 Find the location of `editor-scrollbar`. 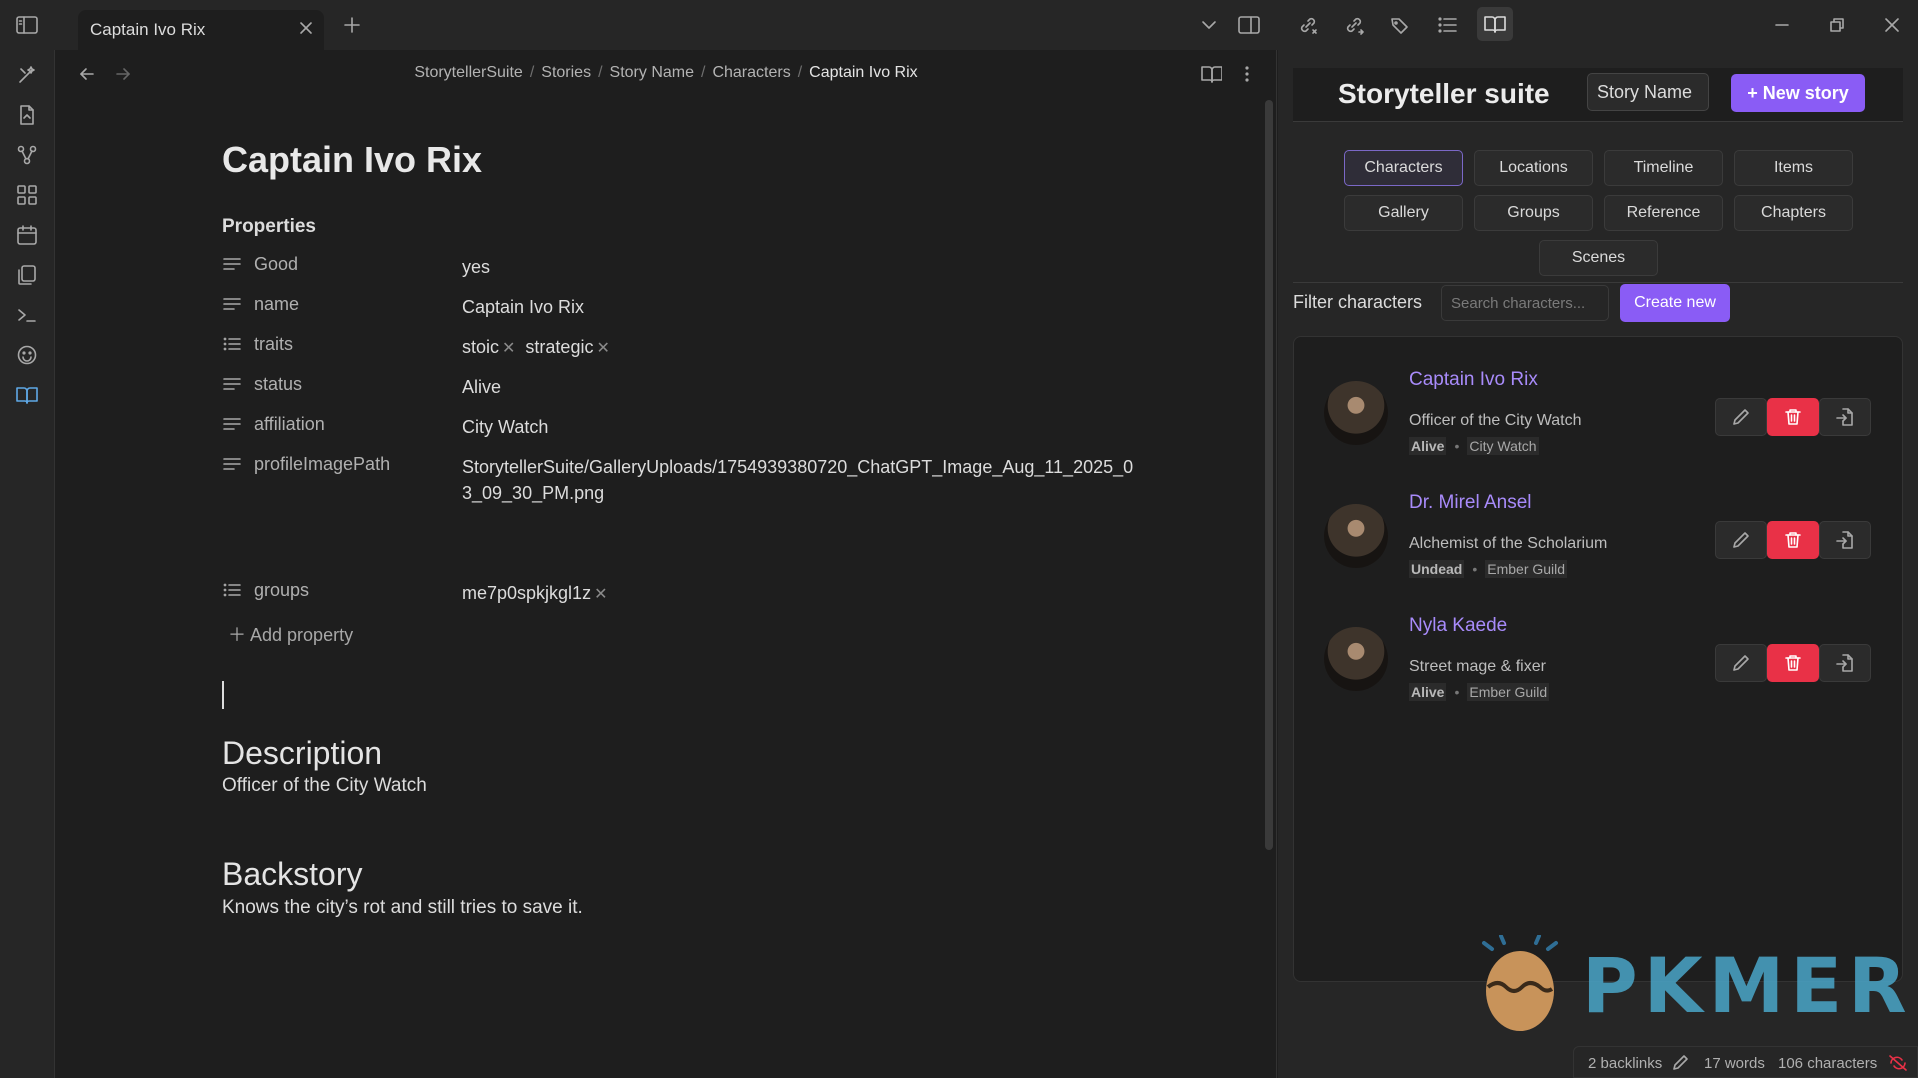

editor-scrollbar is located at coordinates (1269, 475).